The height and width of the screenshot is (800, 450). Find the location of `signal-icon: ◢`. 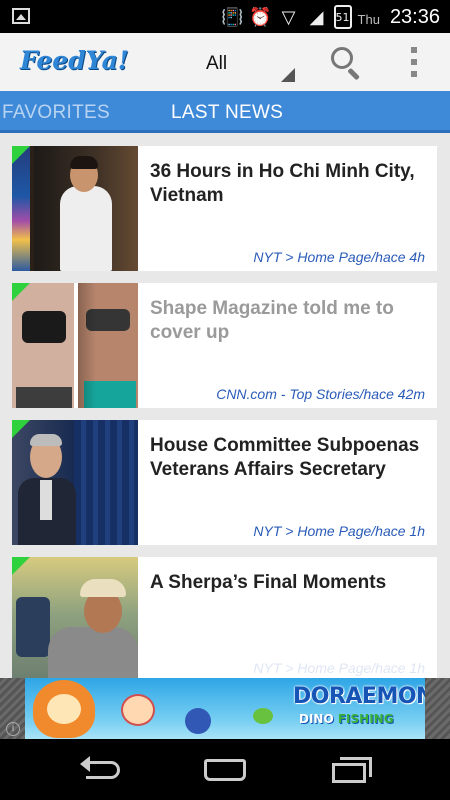

signal-icon: ◢ is located at coordinates (316, 17).